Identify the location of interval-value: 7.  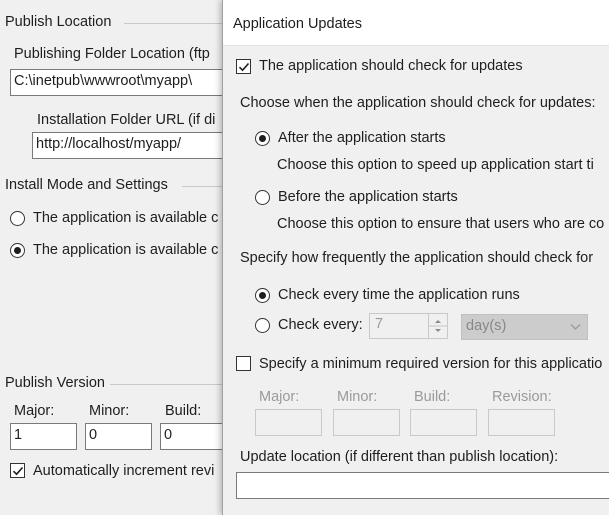
(379, 324).